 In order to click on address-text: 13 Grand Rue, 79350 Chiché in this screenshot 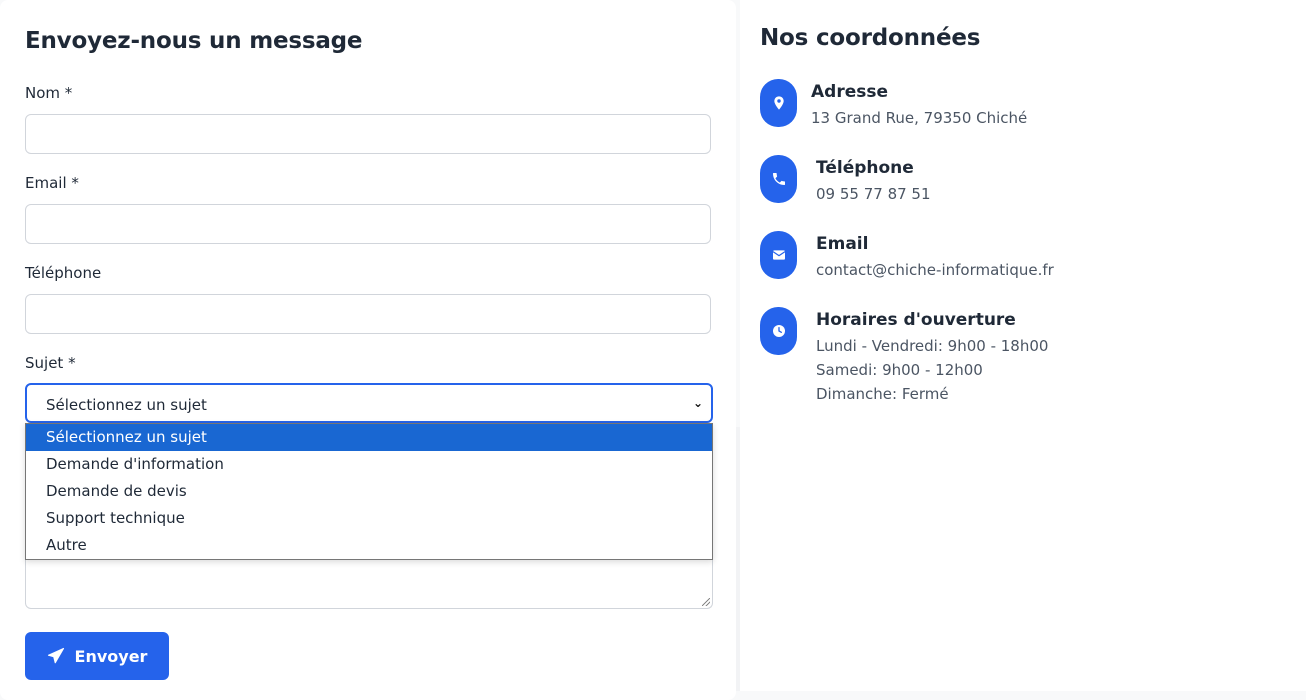, I will do `click(919, 118)`.